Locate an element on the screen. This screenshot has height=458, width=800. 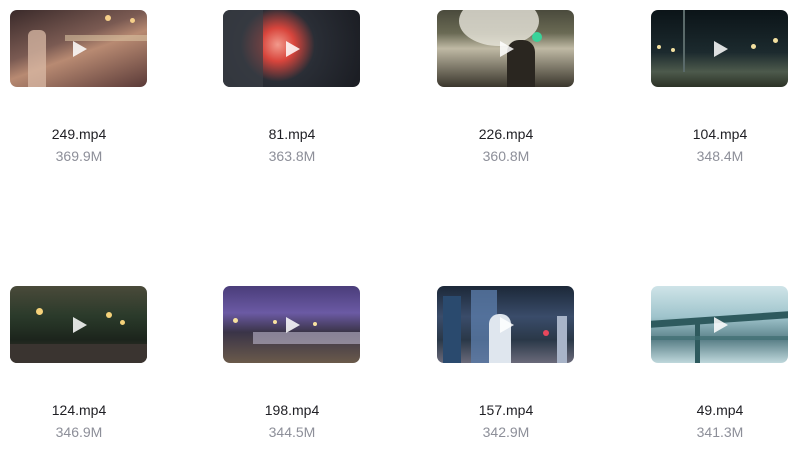
file-name: 157.mp4 is located at coordinates (506, 410).